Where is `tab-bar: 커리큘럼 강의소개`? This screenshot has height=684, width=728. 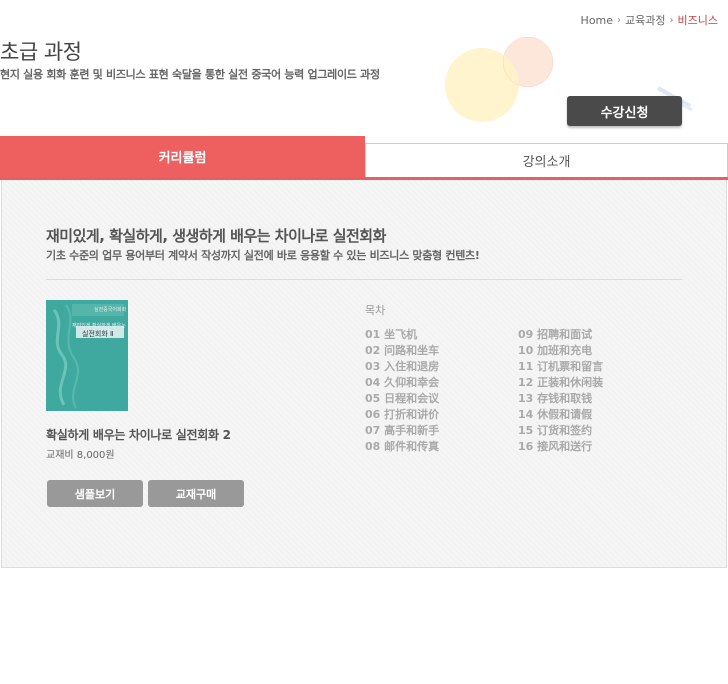 tab-bar: 커리큘럼 강의소개 is located at coordinates (364, 158).